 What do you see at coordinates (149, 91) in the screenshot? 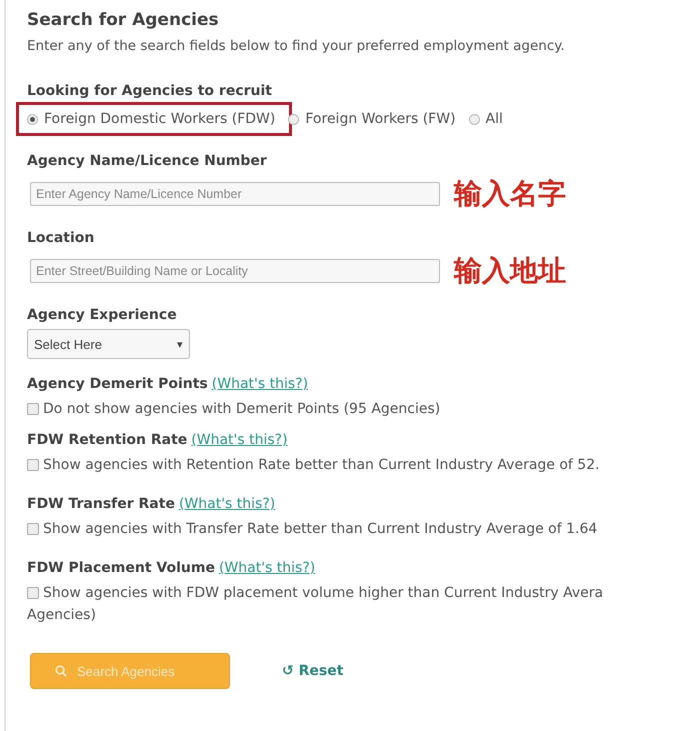
I see `field-label: Looking for Agencies to recruit` at bounding box center [149, 91].